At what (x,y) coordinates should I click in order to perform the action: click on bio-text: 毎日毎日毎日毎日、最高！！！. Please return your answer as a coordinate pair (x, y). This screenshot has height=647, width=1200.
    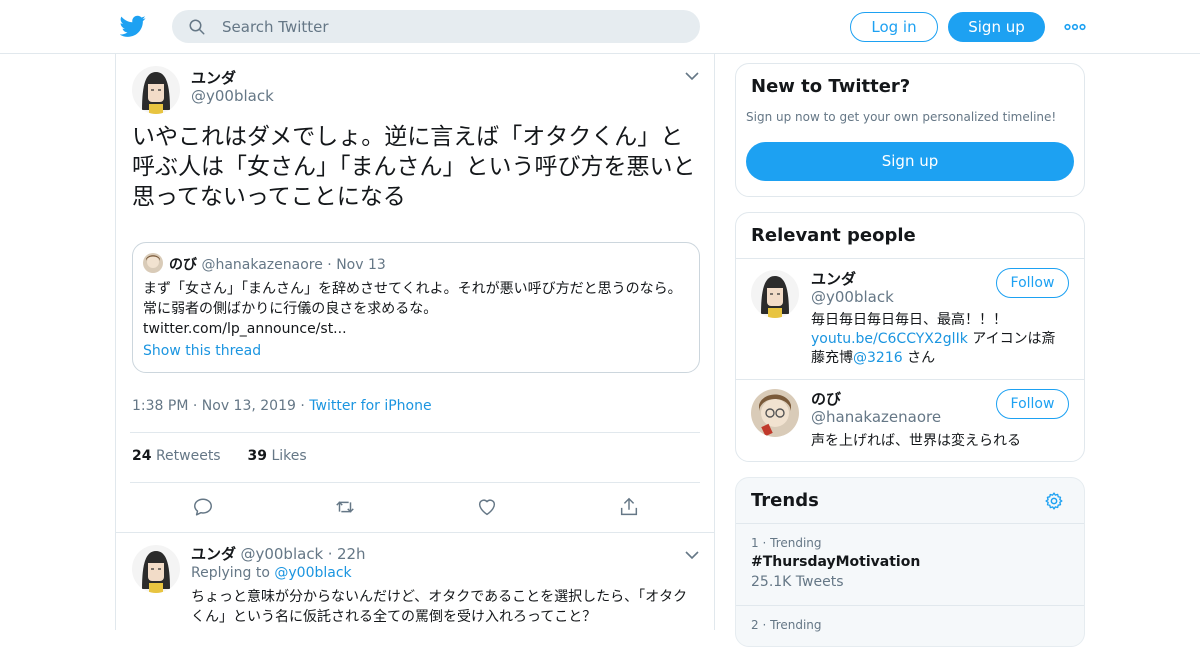
    Looking at the image, I should click on (909, 320).